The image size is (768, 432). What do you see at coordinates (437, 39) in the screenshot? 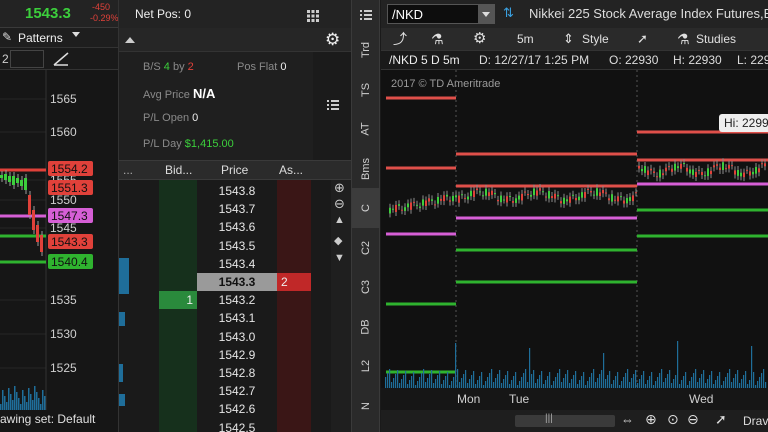
I see `flask-icon: ⚗` at bounding box center [437, 39].